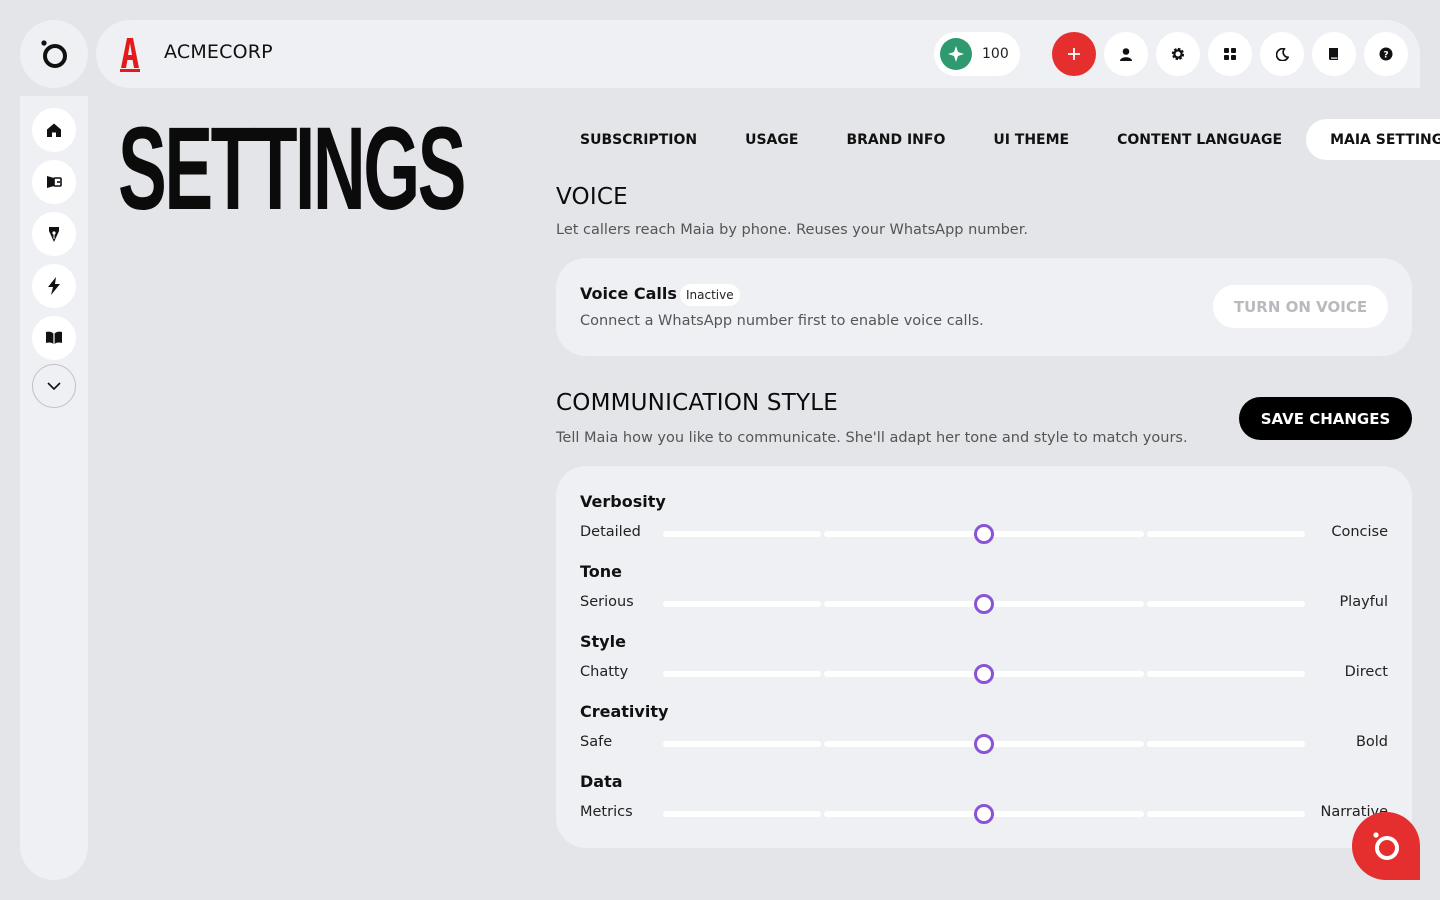 Image resolution: width=1440 pixels, height=900 pixels. I want to click on user-icon, so click(1126, 54).